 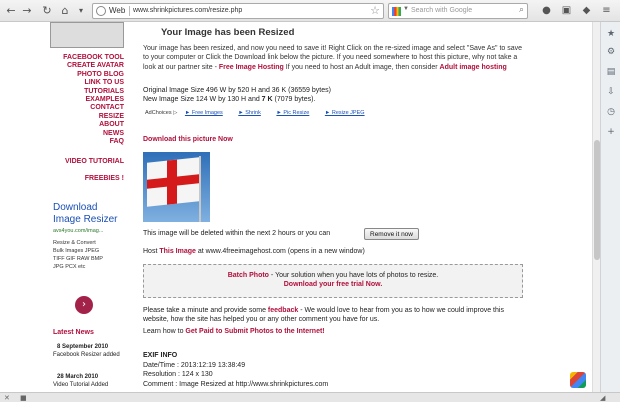 What do you see at coordinates (292, 113) in the screenshot?
I see `ad-link-pic-resize: ► Pic Resize` at bounding box center [292, 113].